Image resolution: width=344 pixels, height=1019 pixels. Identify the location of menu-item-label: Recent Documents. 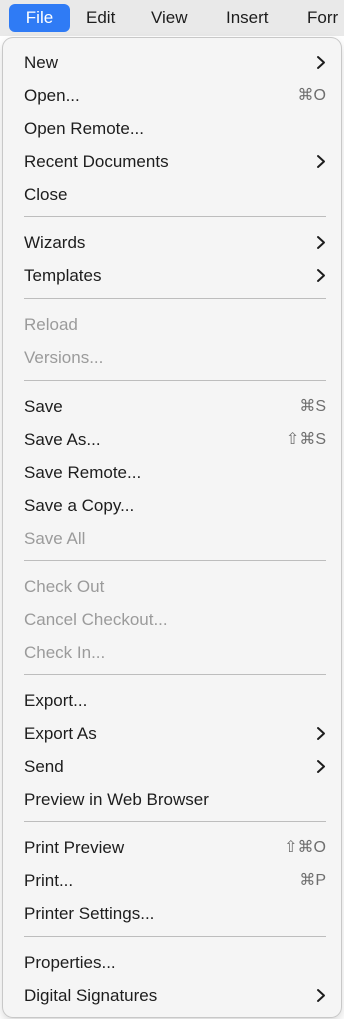
(96, 161).